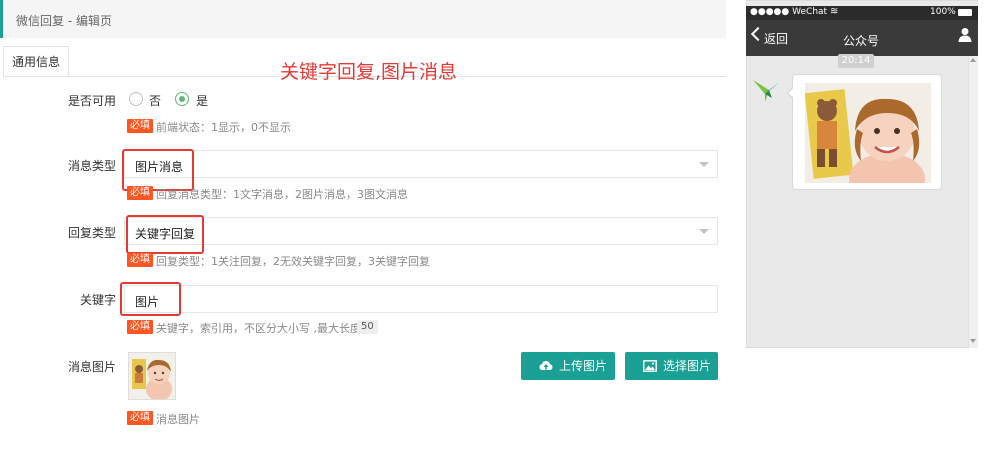 This screenshot has width=1000, height=451. I want to click on reply-type-select: 关键字回复, so click(421, 231).